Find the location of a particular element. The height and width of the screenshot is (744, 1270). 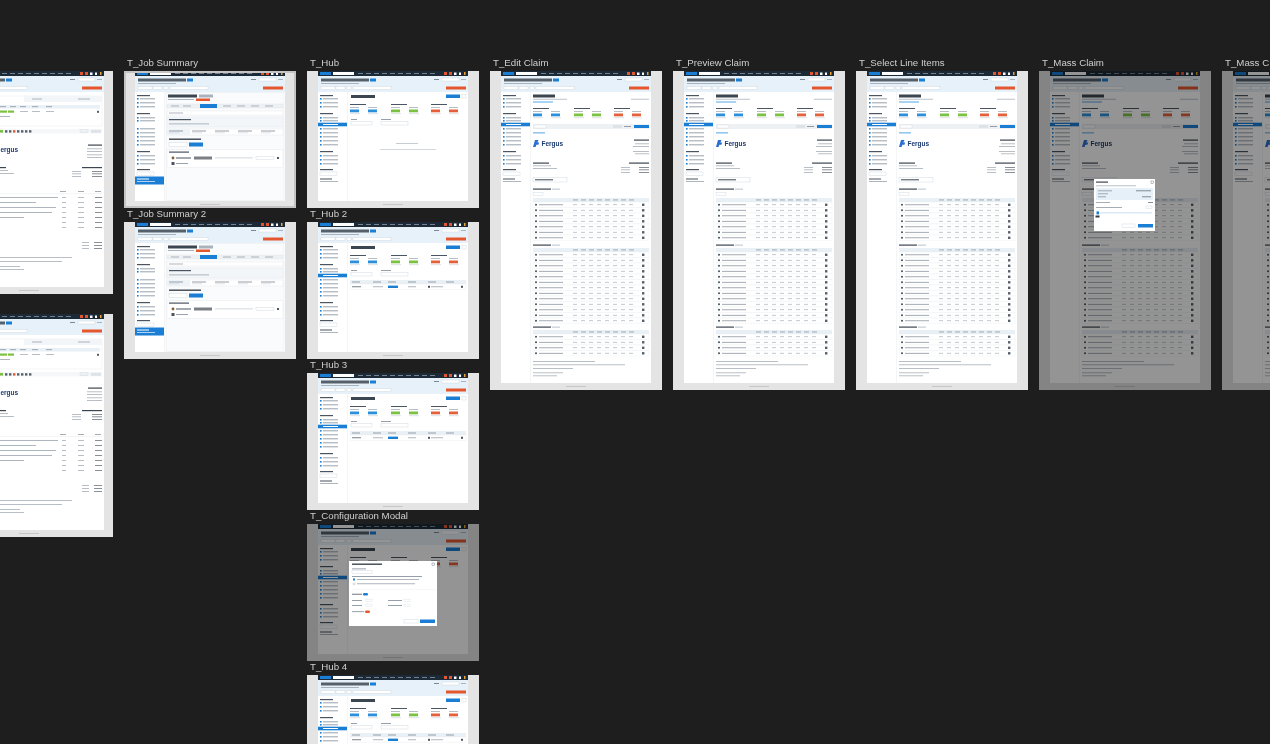

frame-title: T_Job Summary 2 is located at coordinates (167, 214).